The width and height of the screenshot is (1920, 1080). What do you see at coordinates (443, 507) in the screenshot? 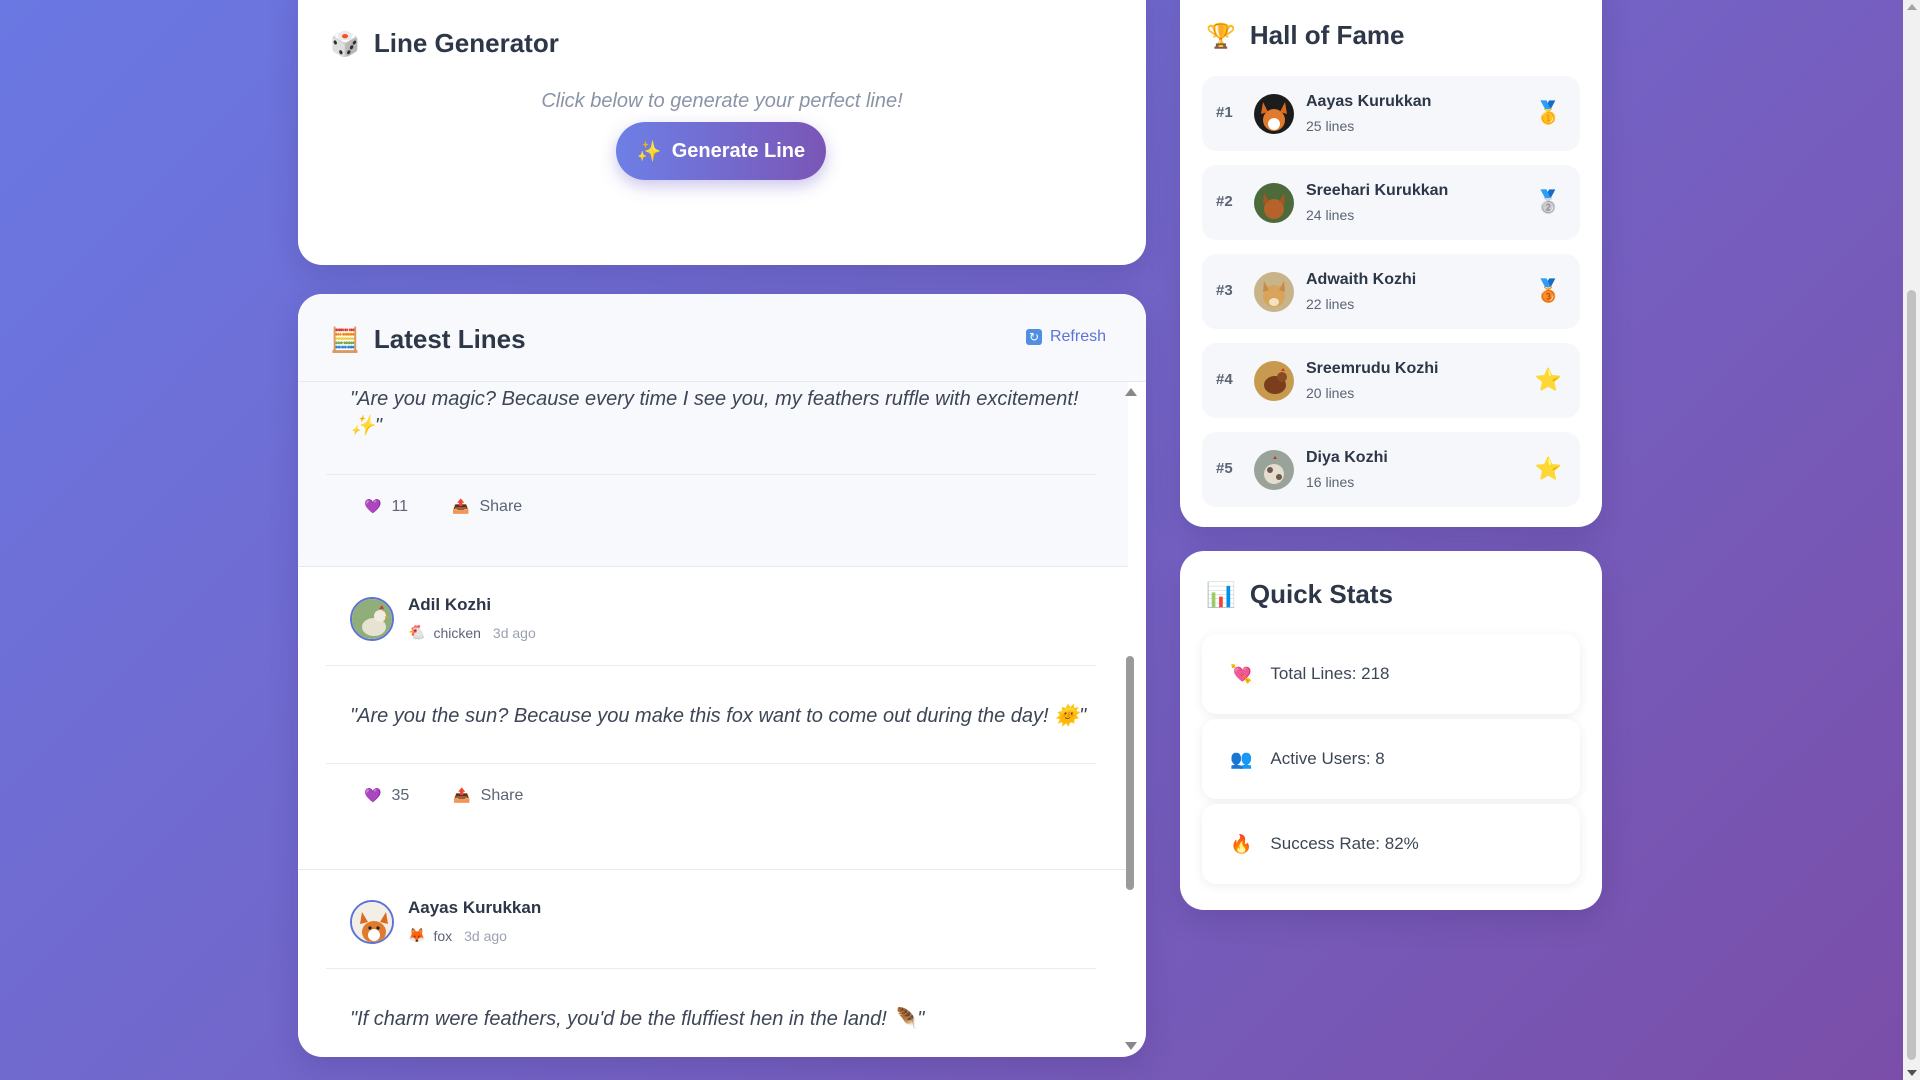
I see `line-actions: 💜 11 📤 Share` at bounding box center [443, 507].